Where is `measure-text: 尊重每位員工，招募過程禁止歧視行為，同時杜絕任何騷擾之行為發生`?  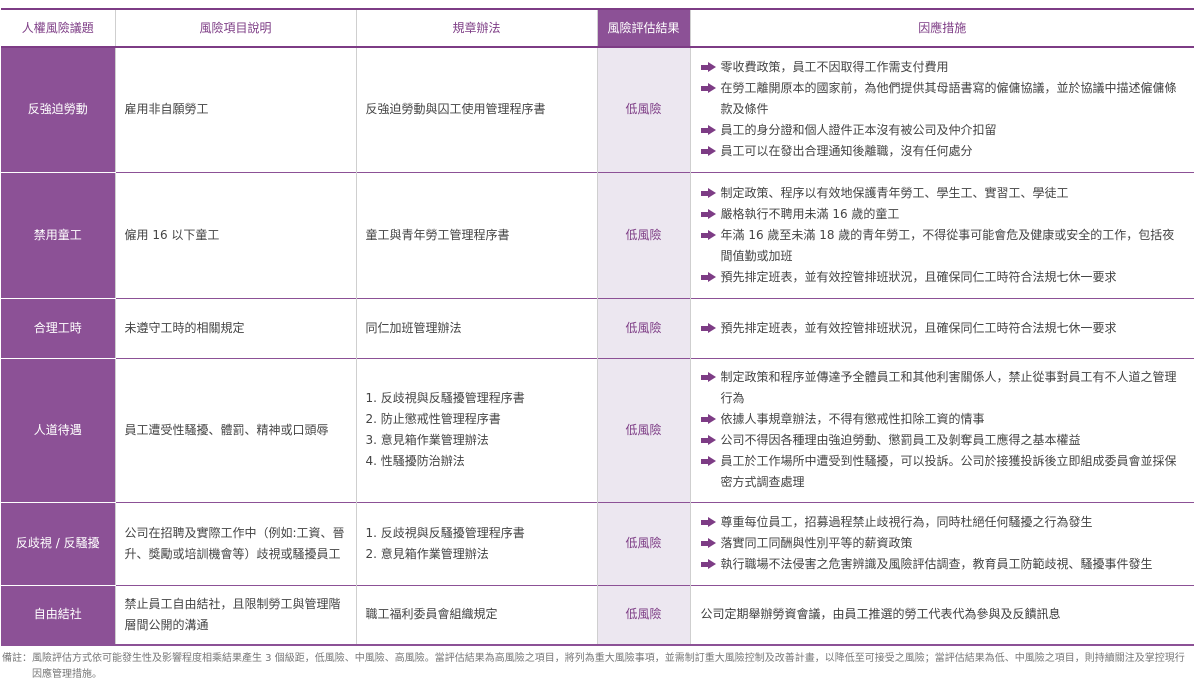
measure-text: 尊重每位員工，招募過程禁止歧視行為，同時杜絕任何騷擾之行為發生 is located at coordinates (906, 522).